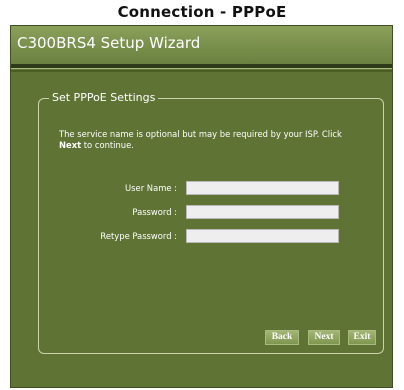 This screenshot has height=390, width=404. I want to click on title-divider-shadow, so click(201, 71).